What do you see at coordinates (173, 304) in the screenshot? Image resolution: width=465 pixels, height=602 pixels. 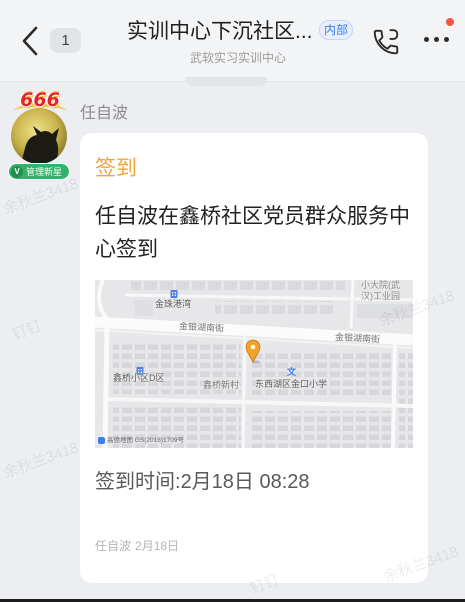 I see `map-label-residential-complex: 金珠港湾` at bounding box center [173, 304].